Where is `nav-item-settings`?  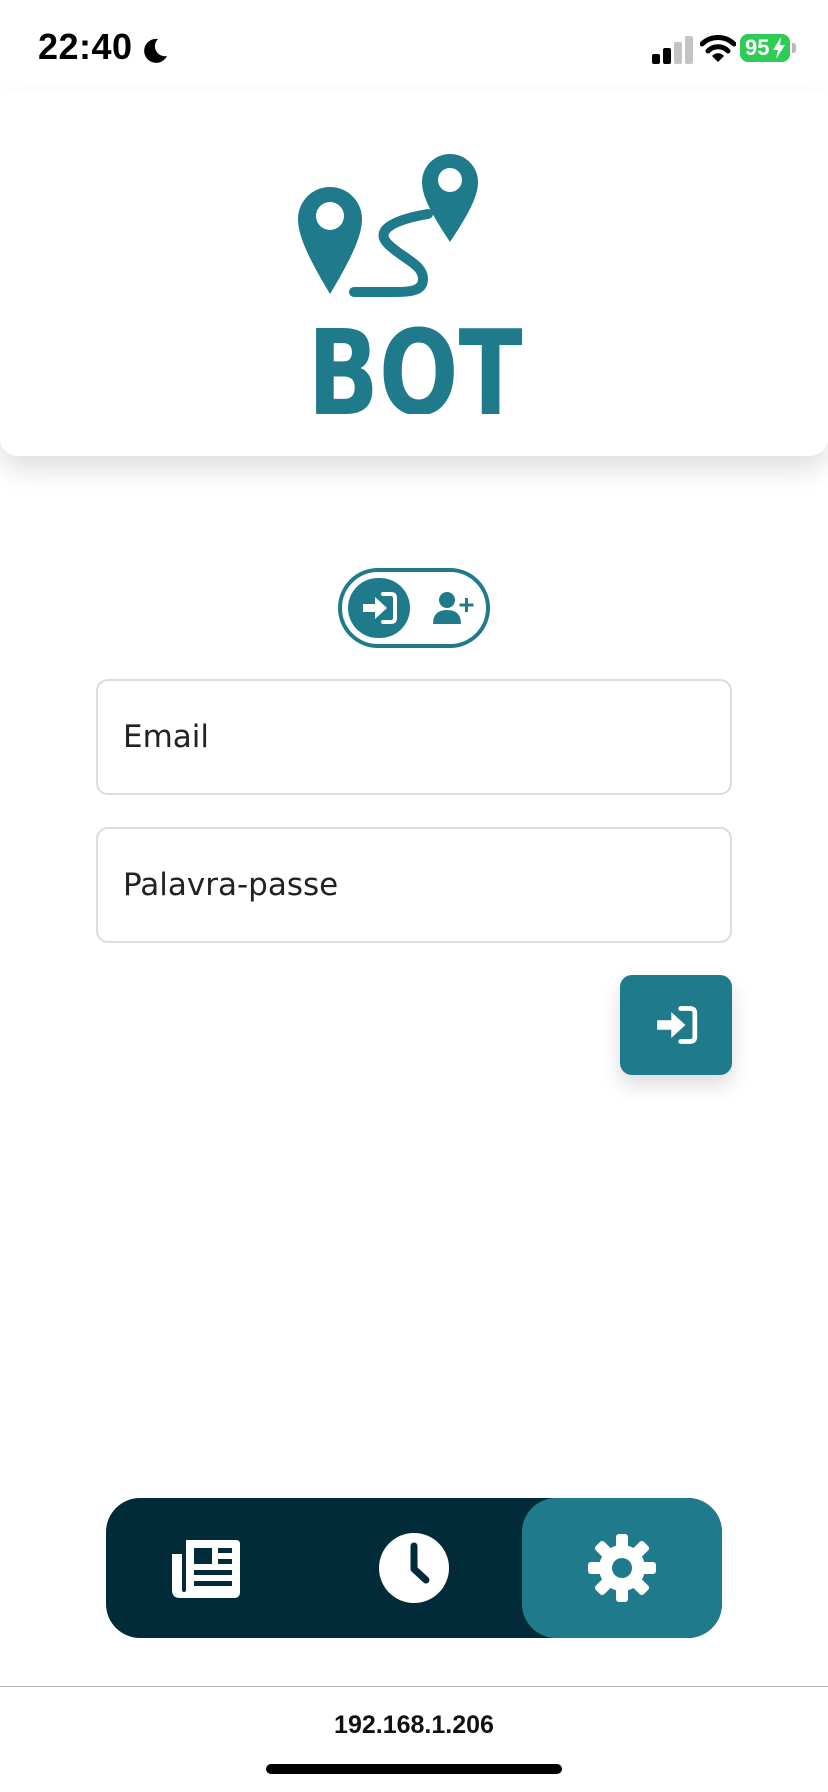
nav-item-settings is located at coordinates (622, 1568).